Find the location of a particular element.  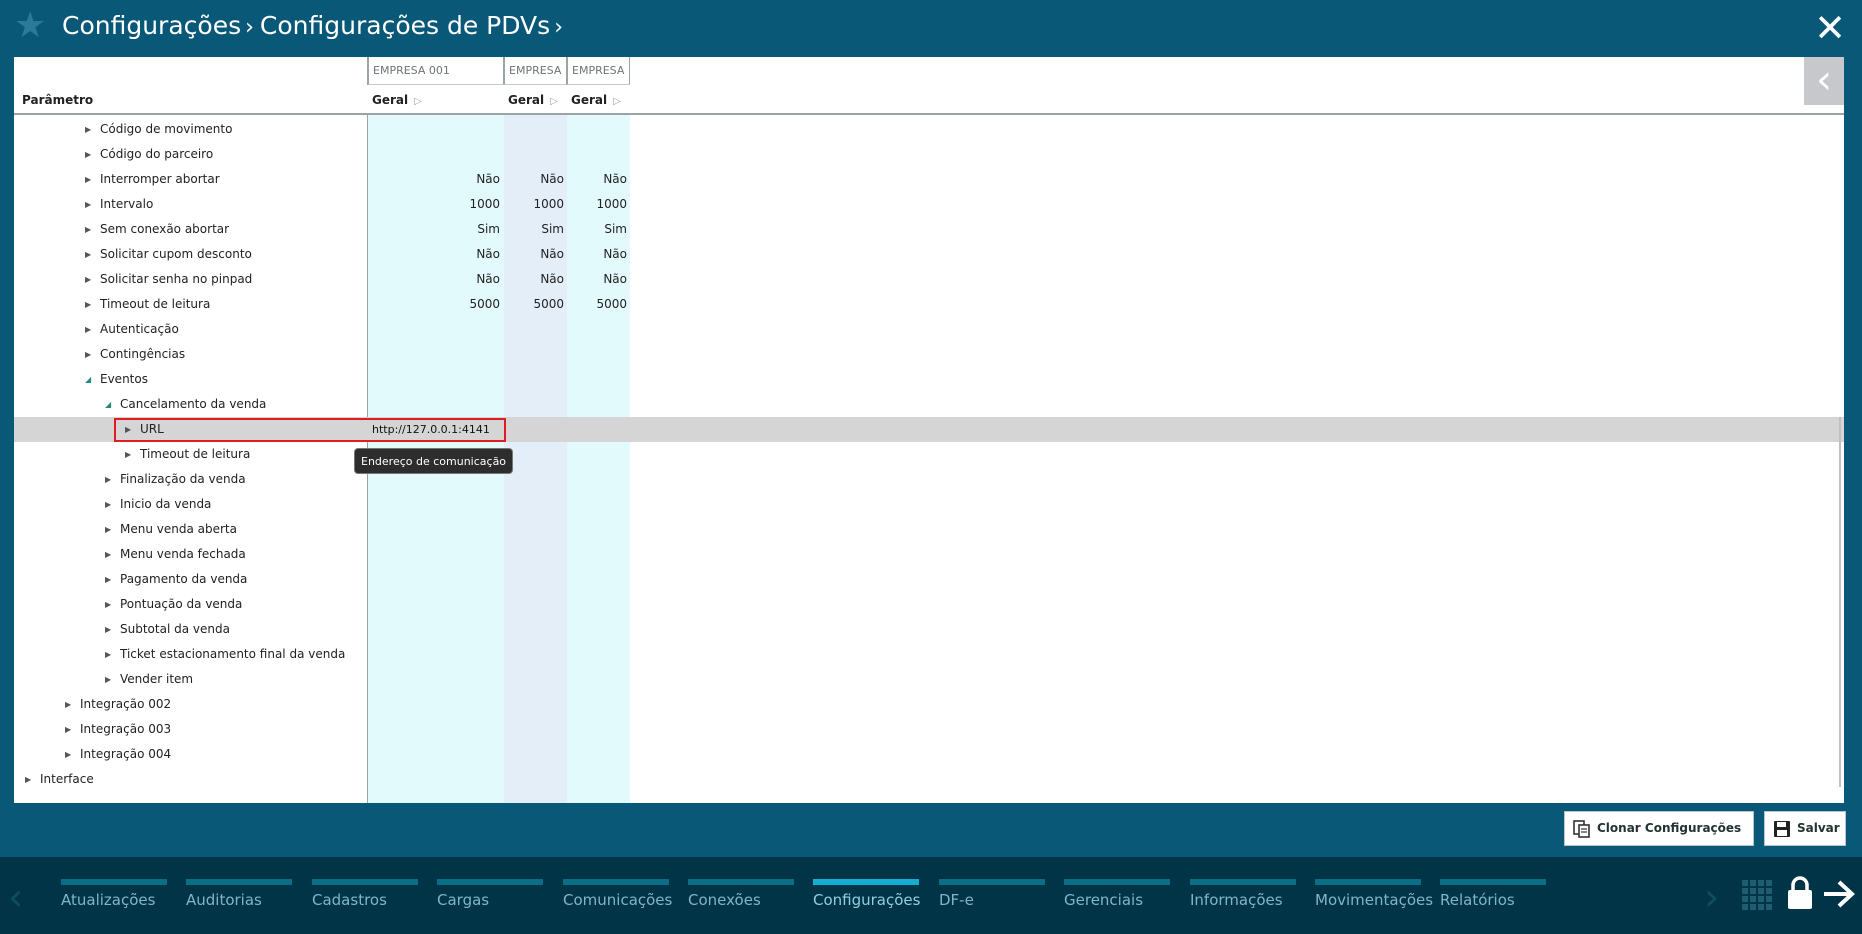

star-icon: ★ is located at coordinates (30, 26).